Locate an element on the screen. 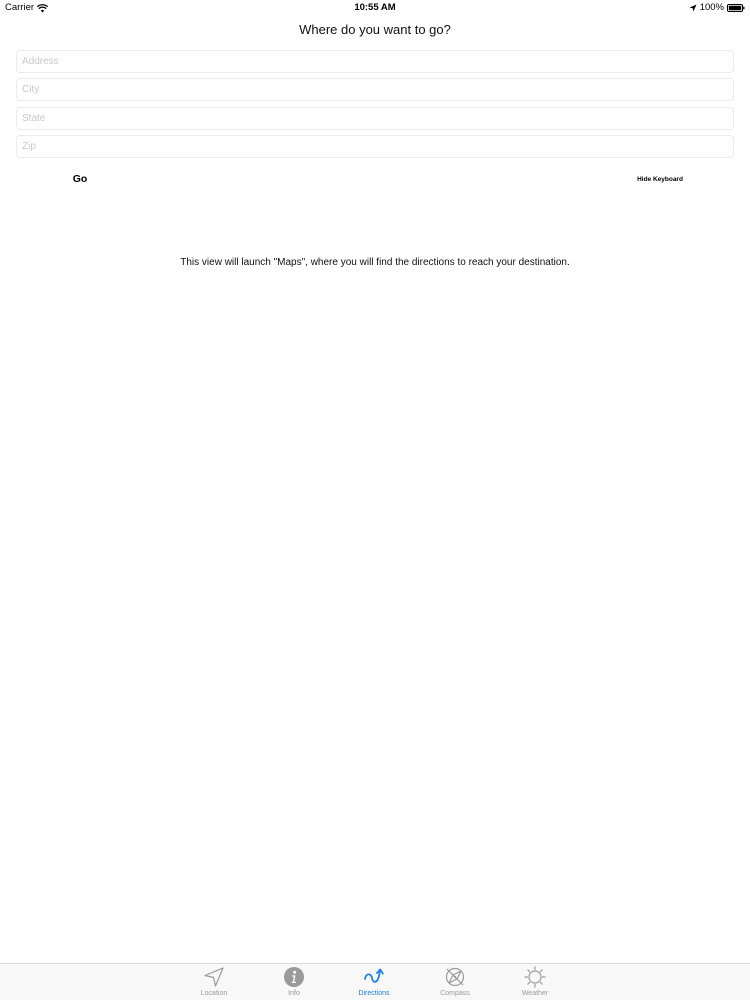 The width and height of the screenshot is (750, 1000). zip-field is located at coordinates (375, 146).